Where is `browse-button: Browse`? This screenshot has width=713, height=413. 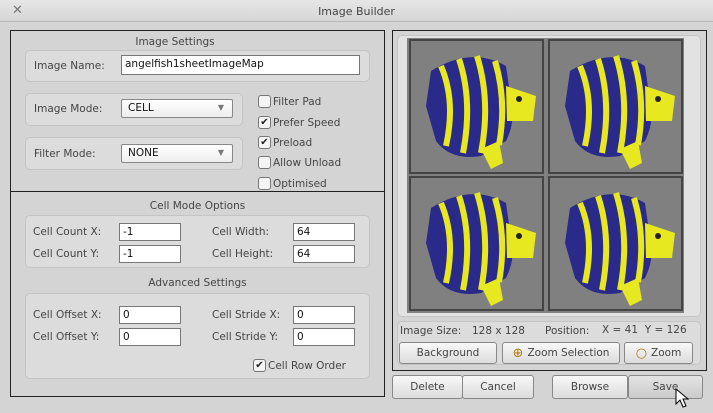 browse-button: Browse is located at coordinates (590, 387).